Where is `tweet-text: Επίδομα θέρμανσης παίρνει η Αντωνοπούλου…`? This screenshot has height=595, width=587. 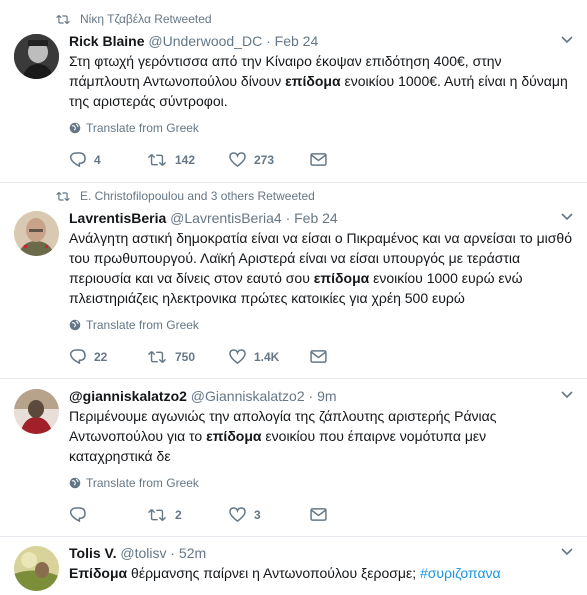
tweet-text: Επίδομα θέρμανσης παίρνει η Αντωνοπούλου… is located at coordinates (321, 573).